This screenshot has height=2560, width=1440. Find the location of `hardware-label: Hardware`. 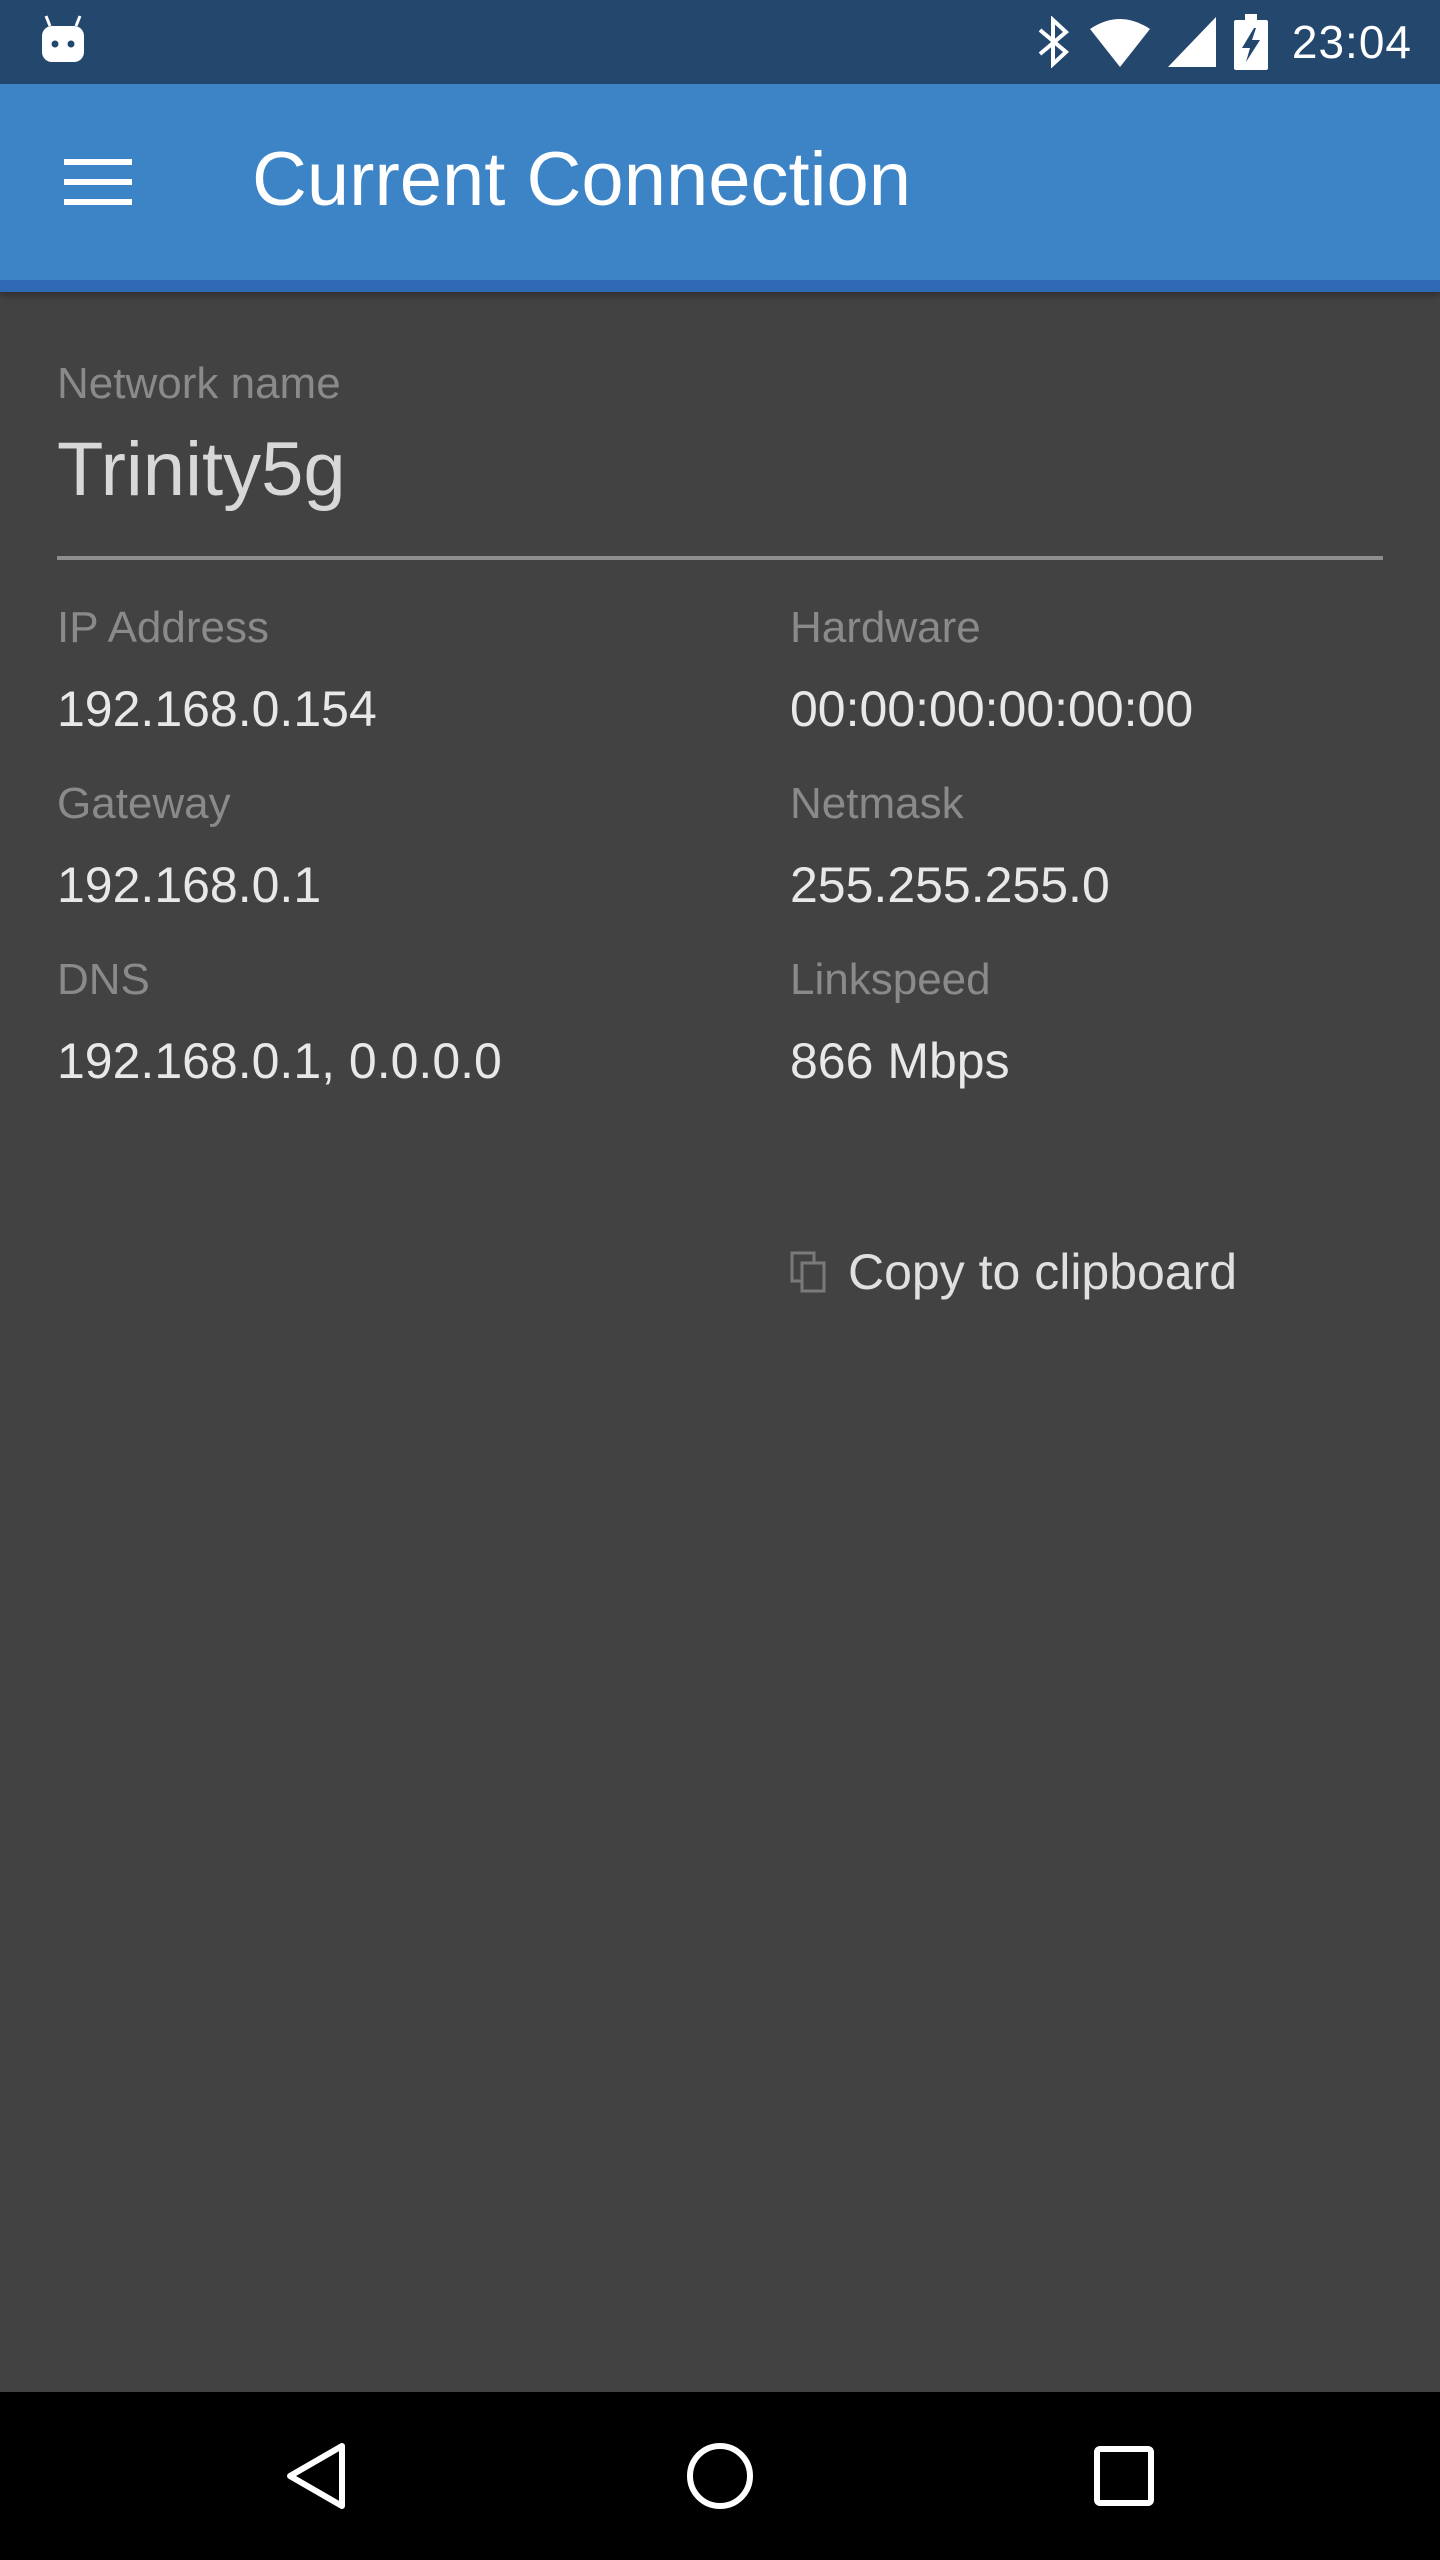

hardware-label: Hardware is located at coordinates (885, 627).